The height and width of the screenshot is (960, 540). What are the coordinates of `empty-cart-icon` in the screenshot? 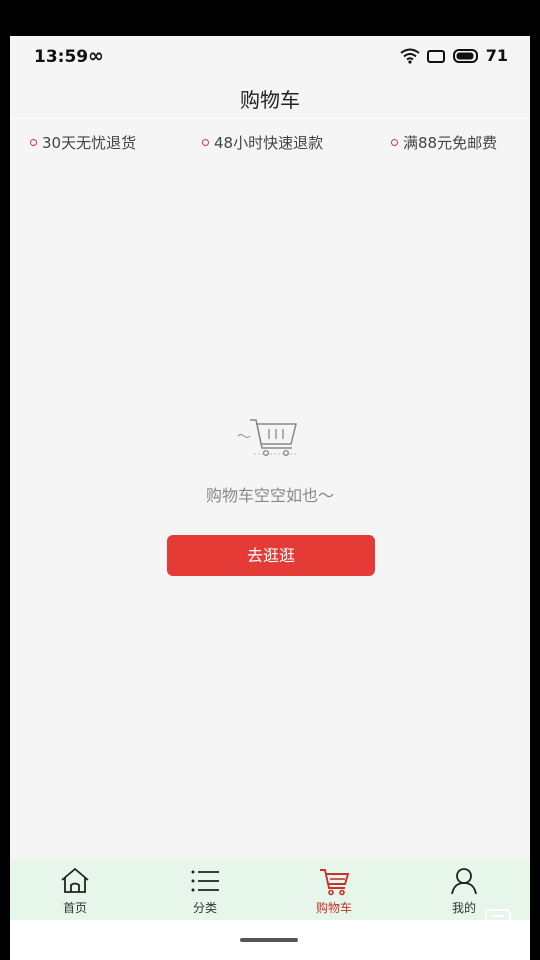 It's located at (267, 438).